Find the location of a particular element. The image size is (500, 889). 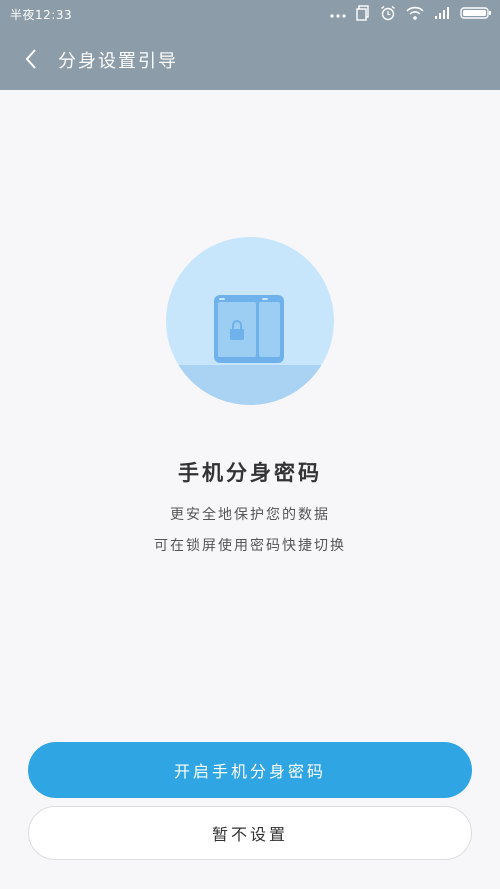

skip-label: 暂不设置 is located at coordinates (249, 834).